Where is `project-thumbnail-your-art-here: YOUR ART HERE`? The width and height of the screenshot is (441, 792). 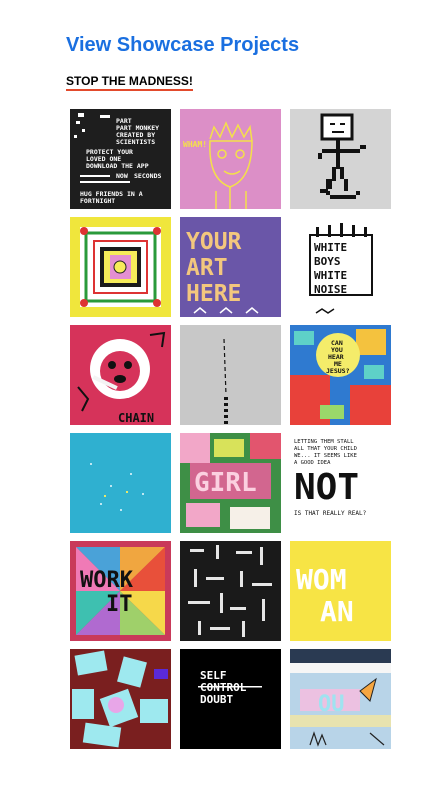
project-thumbnail-your-art-here: YOUR ART HERE is located at coordinates (230, 267).